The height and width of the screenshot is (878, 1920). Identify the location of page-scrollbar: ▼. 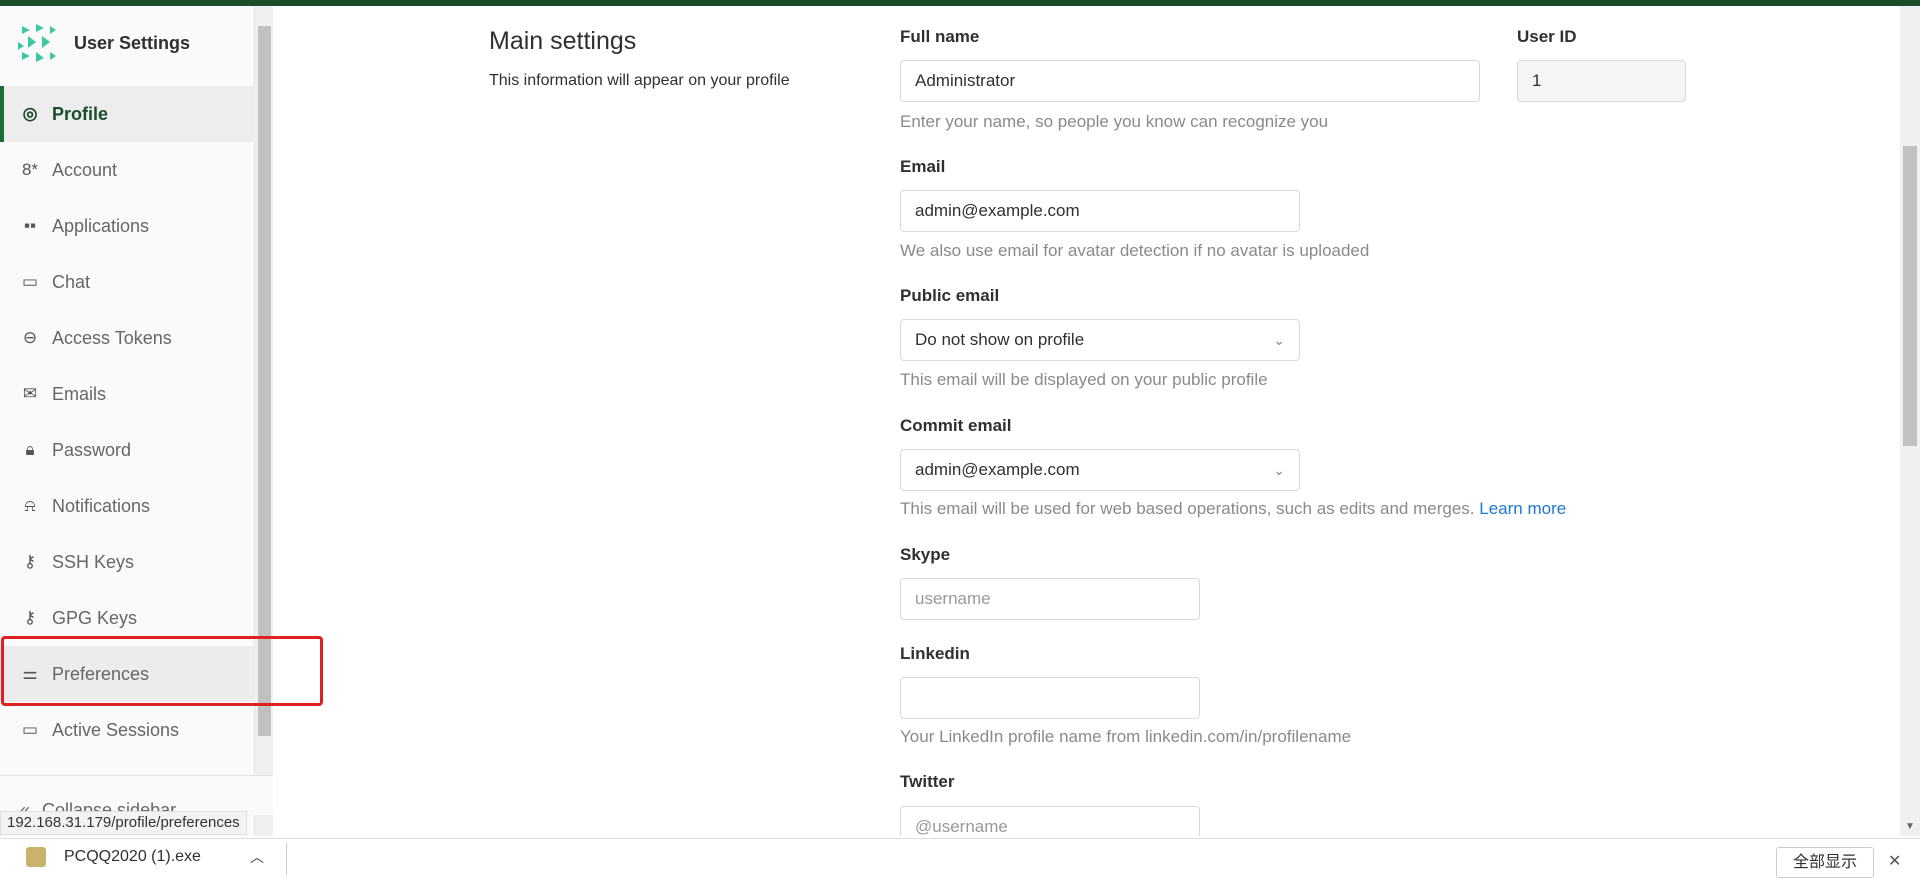
(1910, 421).